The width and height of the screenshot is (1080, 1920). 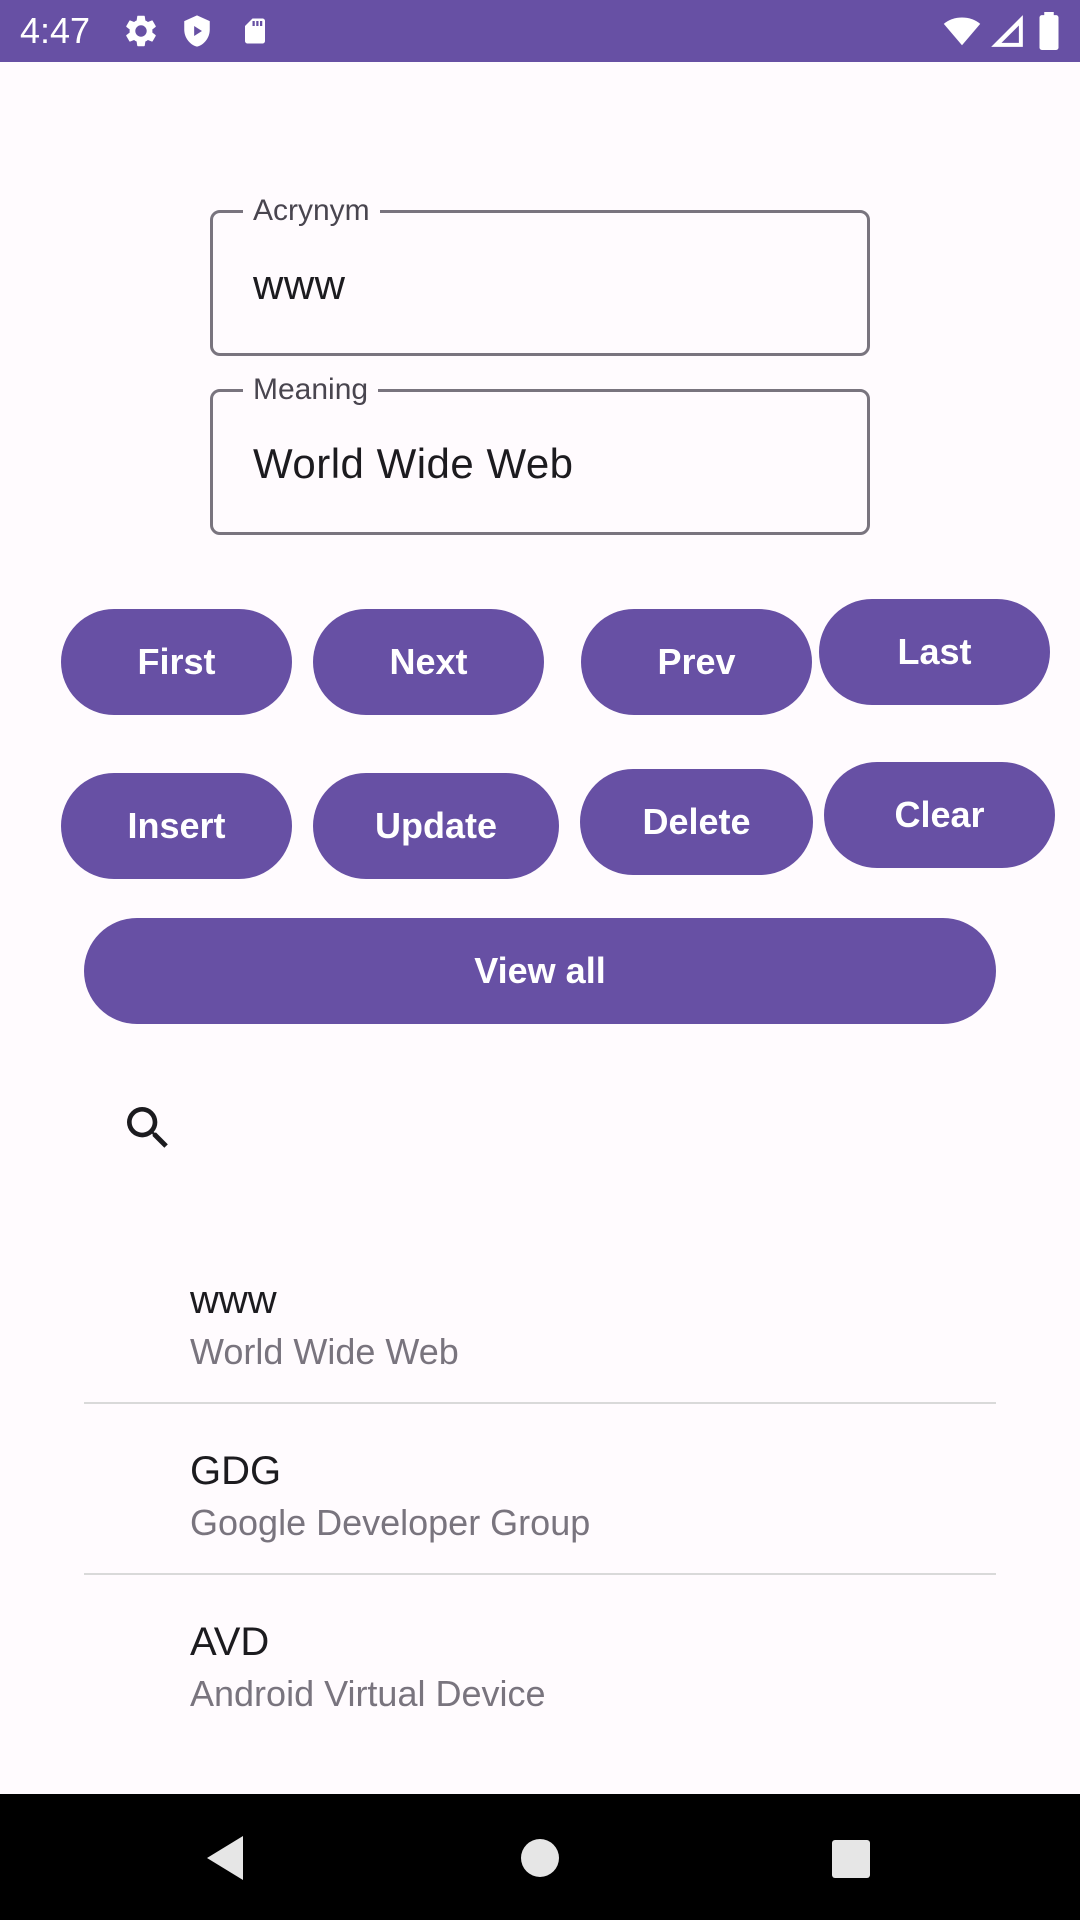 I want to click on meaning-field-label: Meaning, so click(x=311, y=390).